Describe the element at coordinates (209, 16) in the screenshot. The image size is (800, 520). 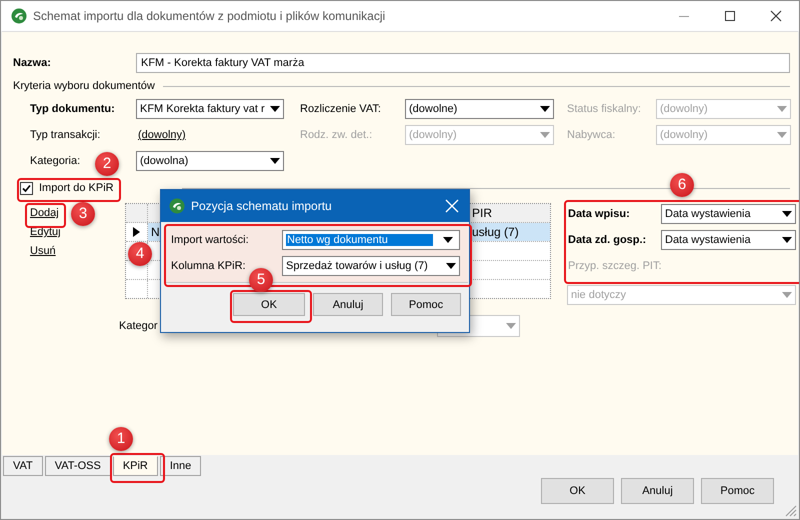
I see `window-title: Schemat importu dla dokumentów z podmiotu i plików komunikacji` at that location.